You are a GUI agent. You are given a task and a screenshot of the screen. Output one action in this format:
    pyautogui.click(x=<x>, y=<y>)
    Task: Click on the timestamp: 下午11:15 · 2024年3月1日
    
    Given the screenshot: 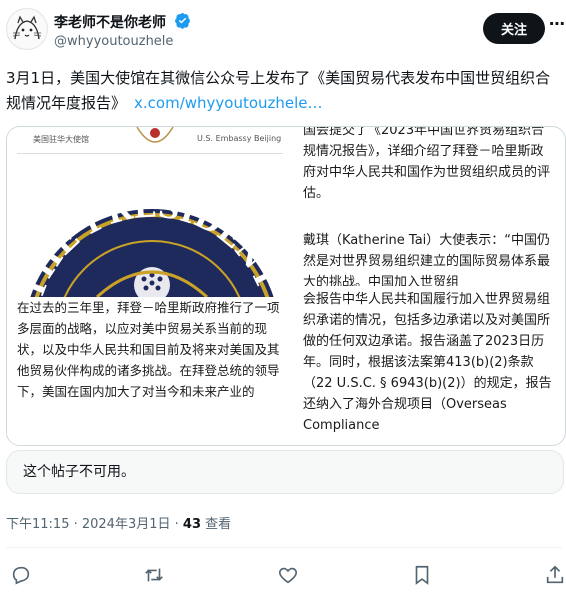 What is the action you would take?
    pyautogui.click(x=88, y=524)
    